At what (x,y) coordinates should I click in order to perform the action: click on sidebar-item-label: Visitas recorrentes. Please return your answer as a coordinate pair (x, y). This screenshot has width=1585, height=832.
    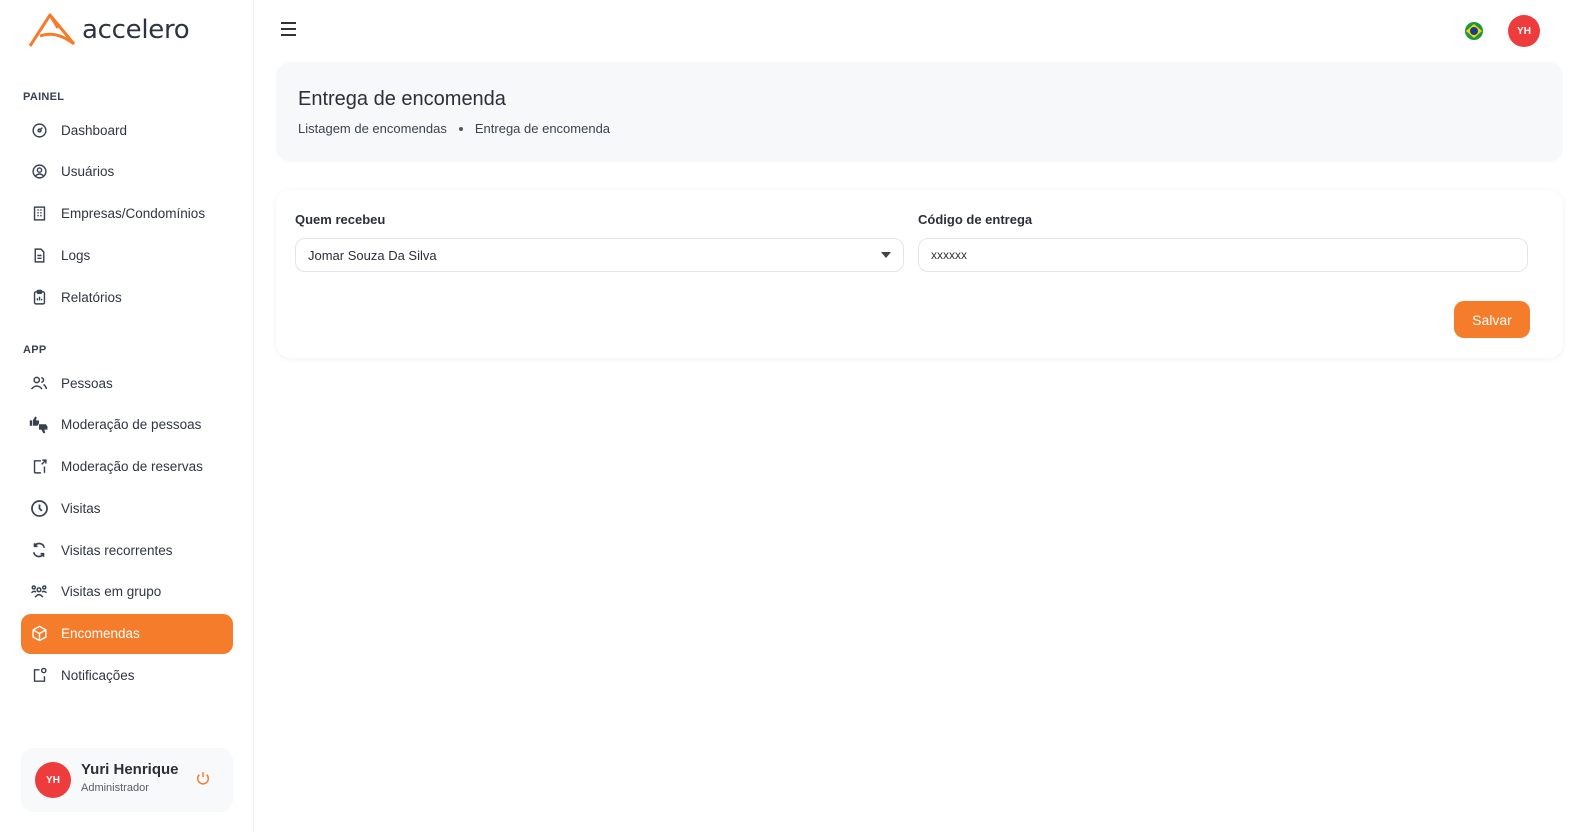
    Looking at the image, I should click on (117, 550).